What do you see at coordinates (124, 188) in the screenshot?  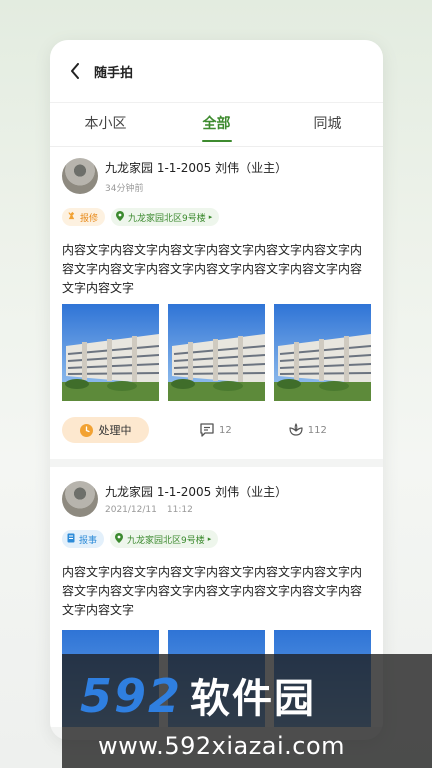 I see `time-ago: 34分钟前` at bounding box center [124, 188].